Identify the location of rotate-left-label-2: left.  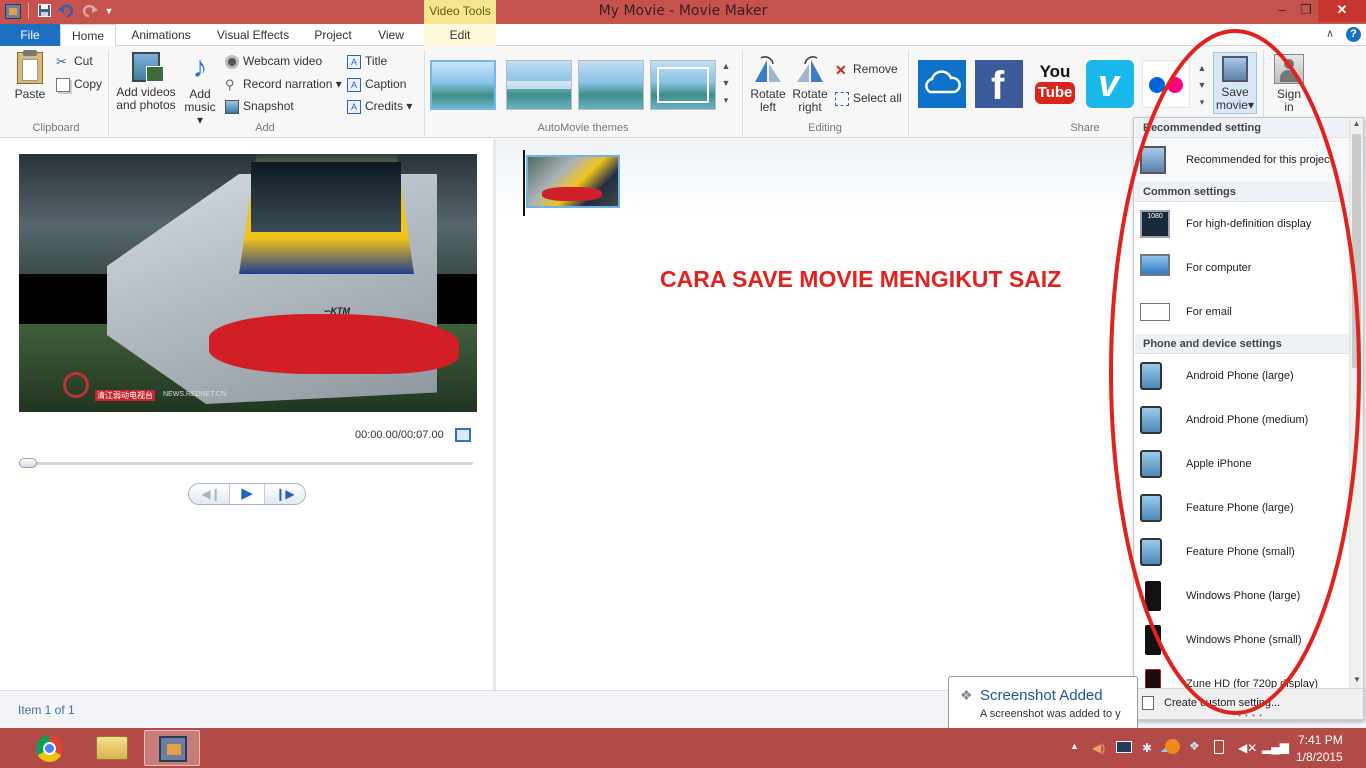
(767, 107).